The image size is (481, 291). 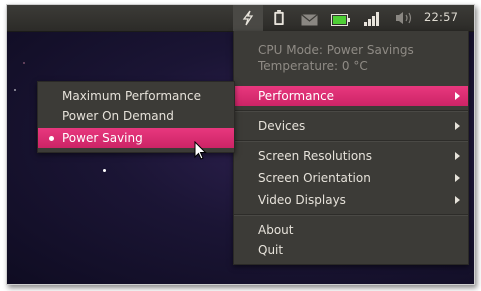 I want to click on menu-item-screen-resolutions: Screen Resolutions, so click(x=351, y=156).